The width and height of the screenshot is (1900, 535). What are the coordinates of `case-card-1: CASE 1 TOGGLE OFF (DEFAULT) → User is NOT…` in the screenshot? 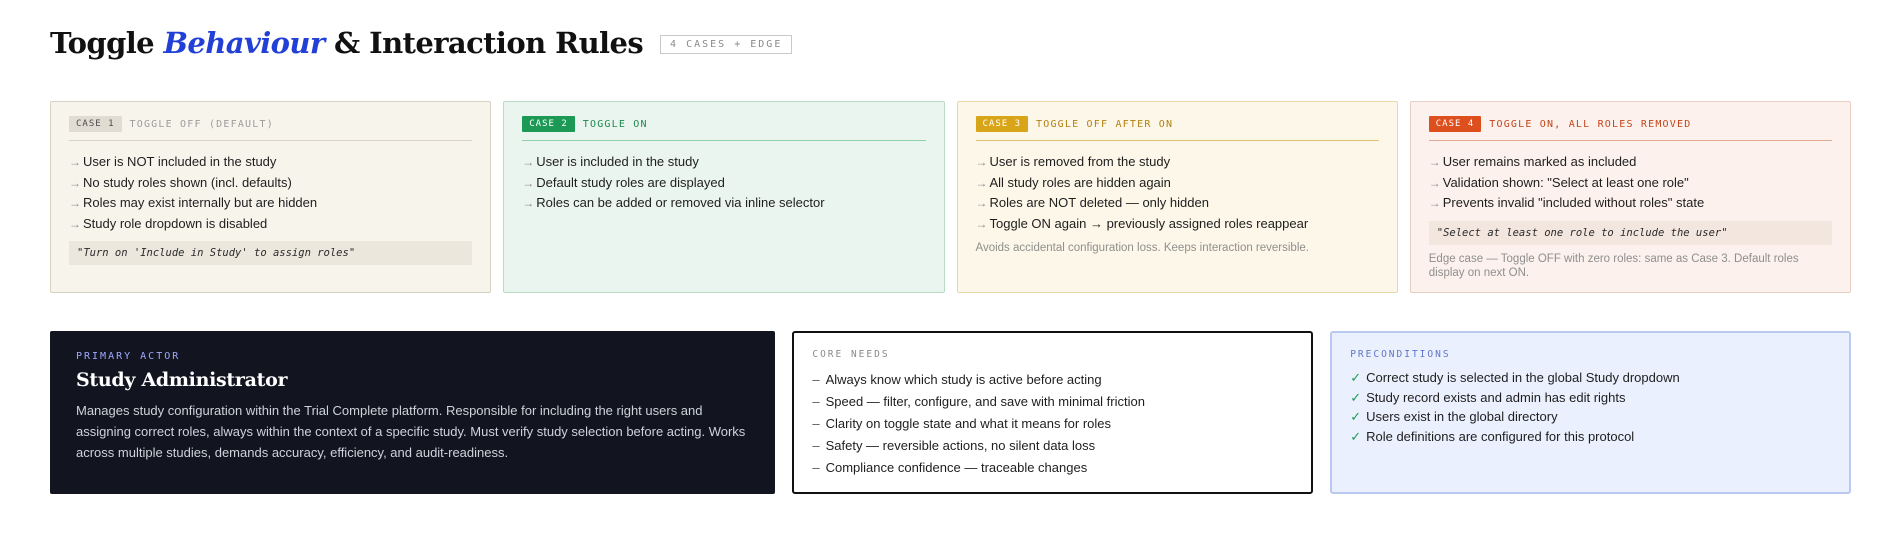 It's located at (271, 197).